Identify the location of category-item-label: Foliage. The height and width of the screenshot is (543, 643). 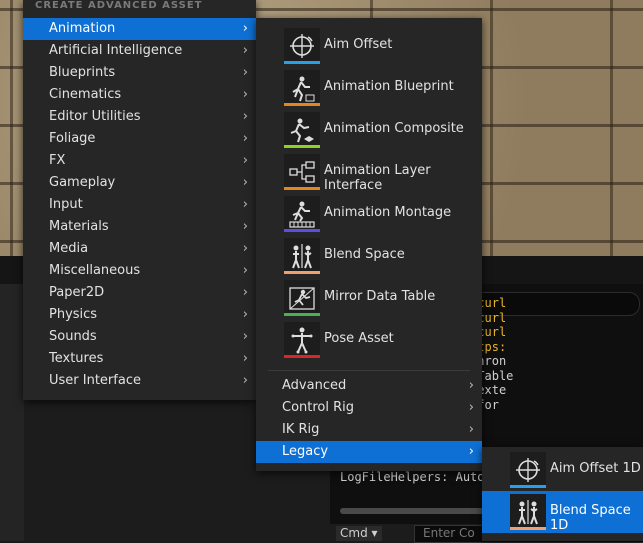
(72, 138).